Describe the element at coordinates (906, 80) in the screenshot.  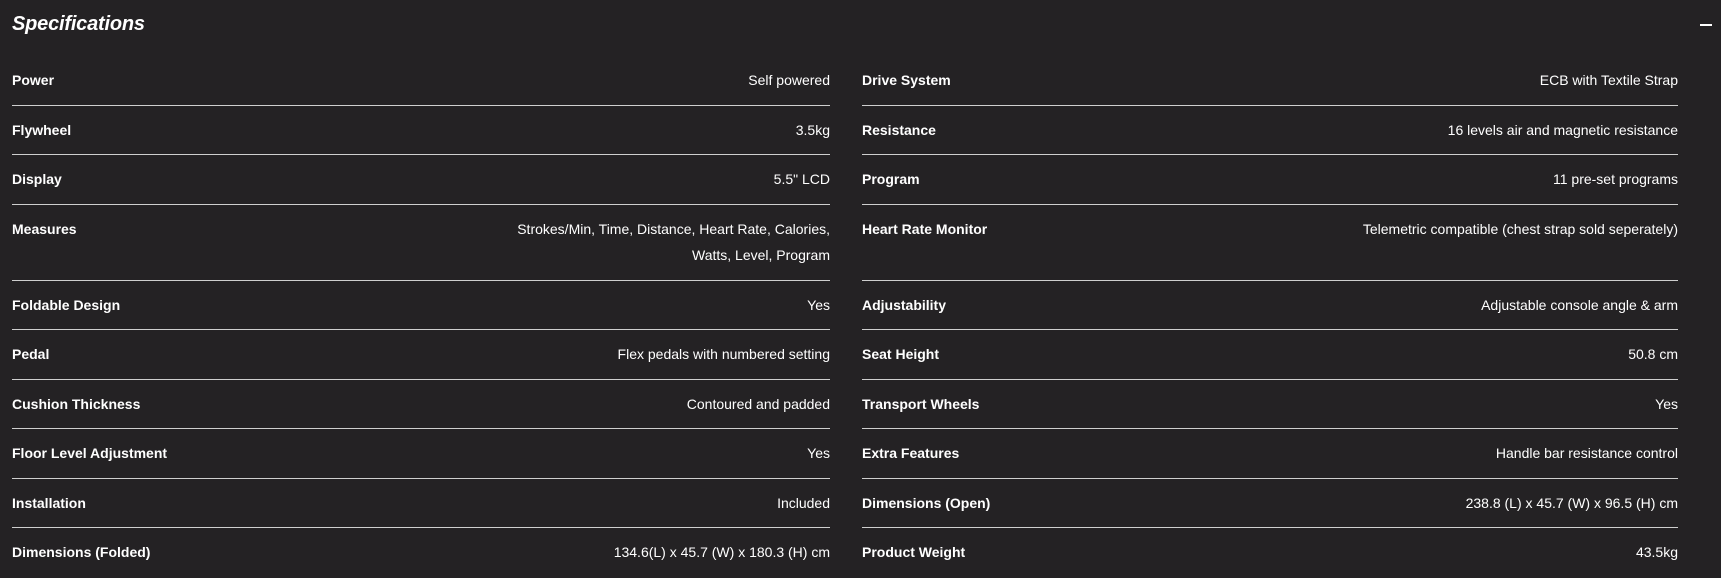
I see `spec-label: Drive System` at that location.